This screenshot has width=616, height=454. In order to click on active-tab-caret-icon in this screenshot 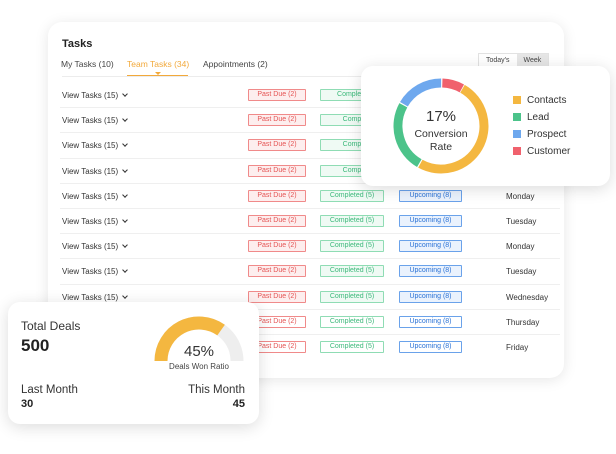, I will do `click(158, 73)`.